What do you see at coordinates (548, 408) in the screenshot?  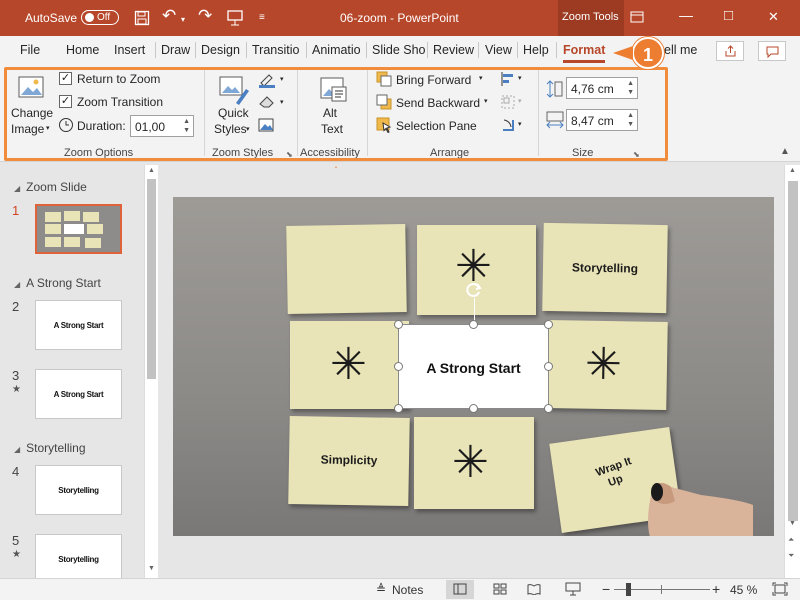 I see `resize-handle-bottom-right` at bounding box center [548, 408].